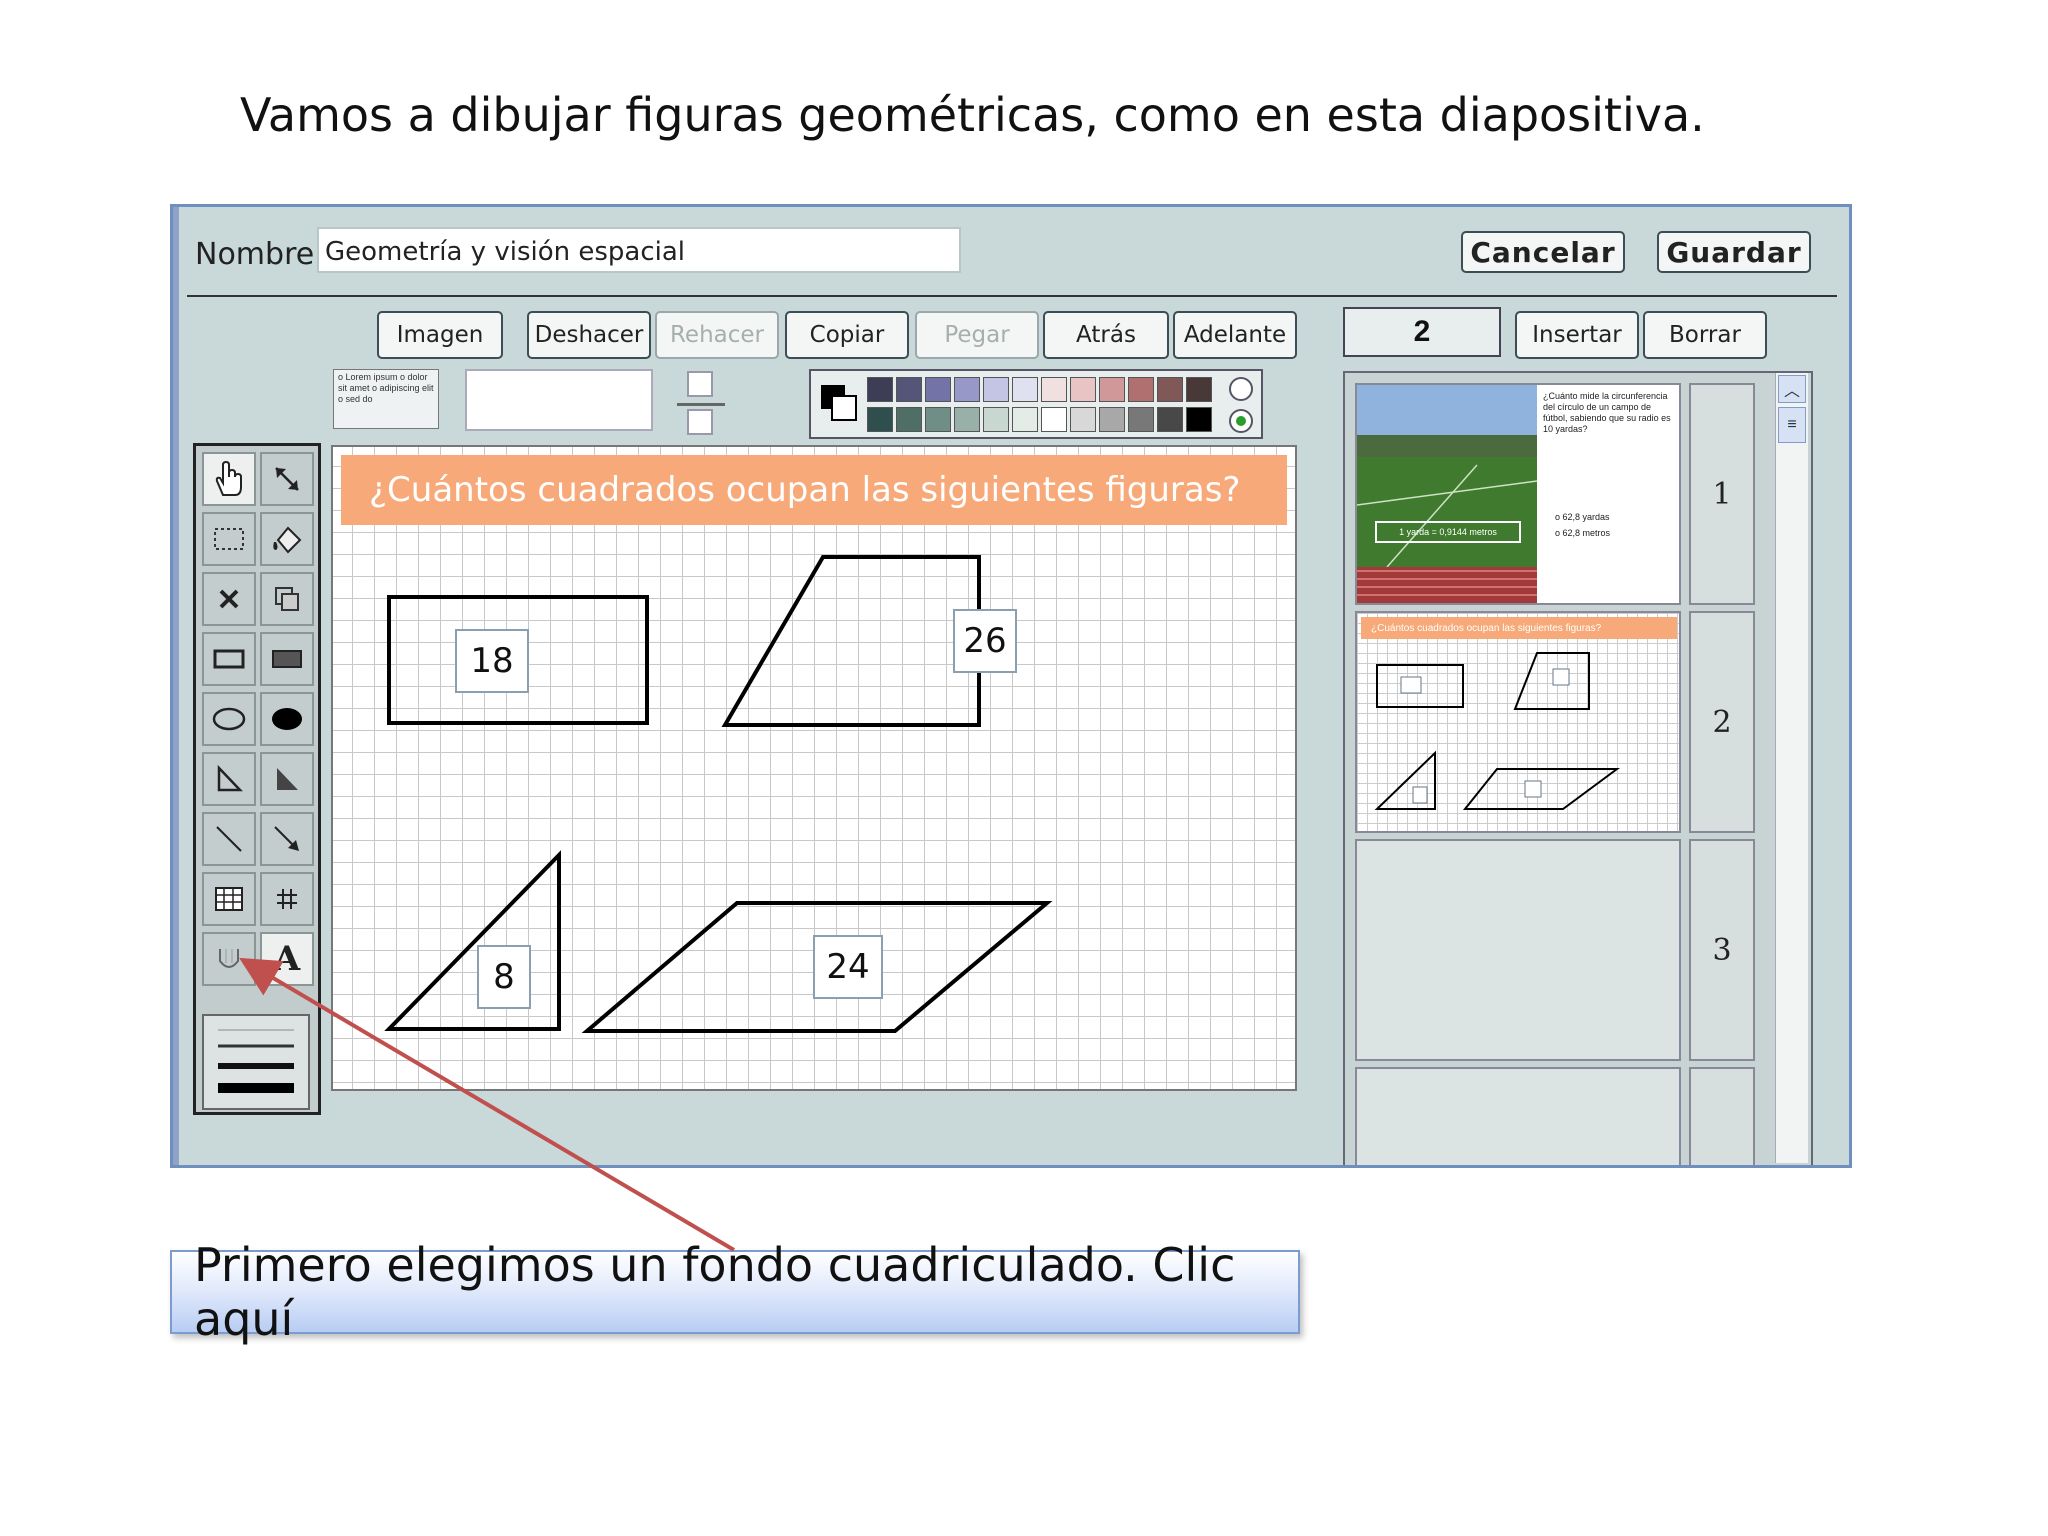  What do you see at coordinates (559, 400) in the screenshot?
I see `text-input-box` at bounding box center [559, 400].